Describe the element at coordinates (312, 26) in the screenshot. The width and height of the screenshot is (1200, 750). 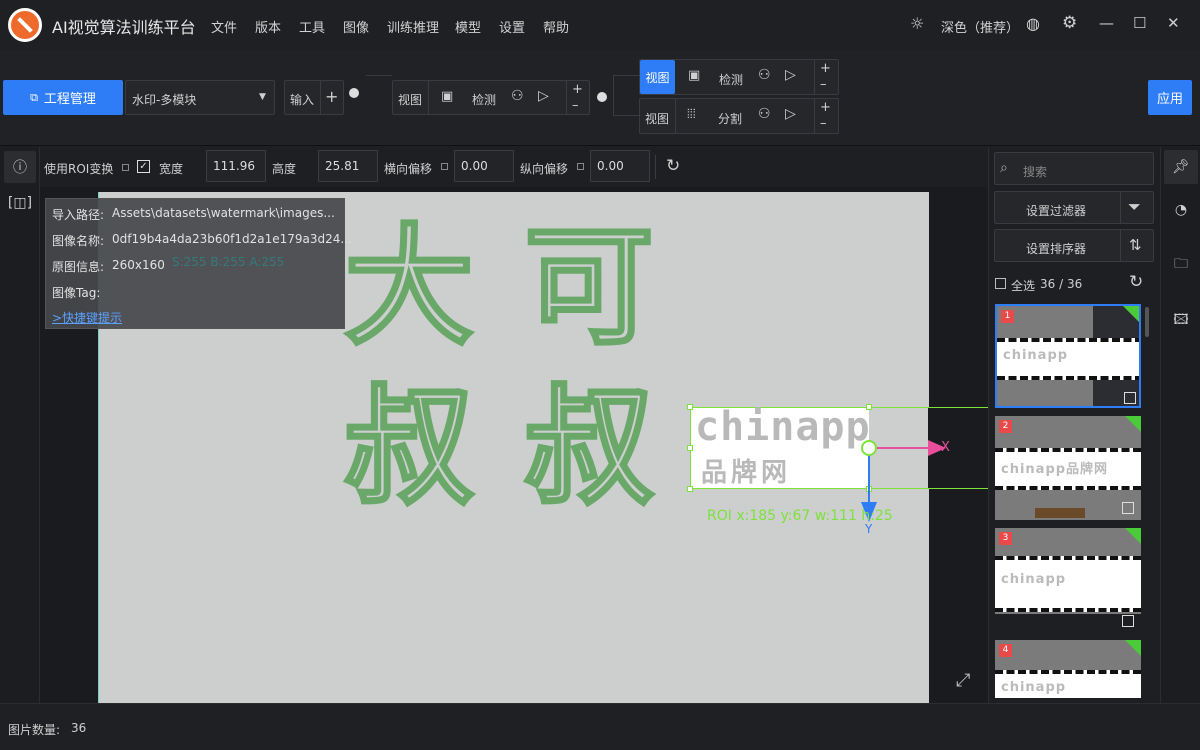
I see `menu-tools: 工具` at that location.